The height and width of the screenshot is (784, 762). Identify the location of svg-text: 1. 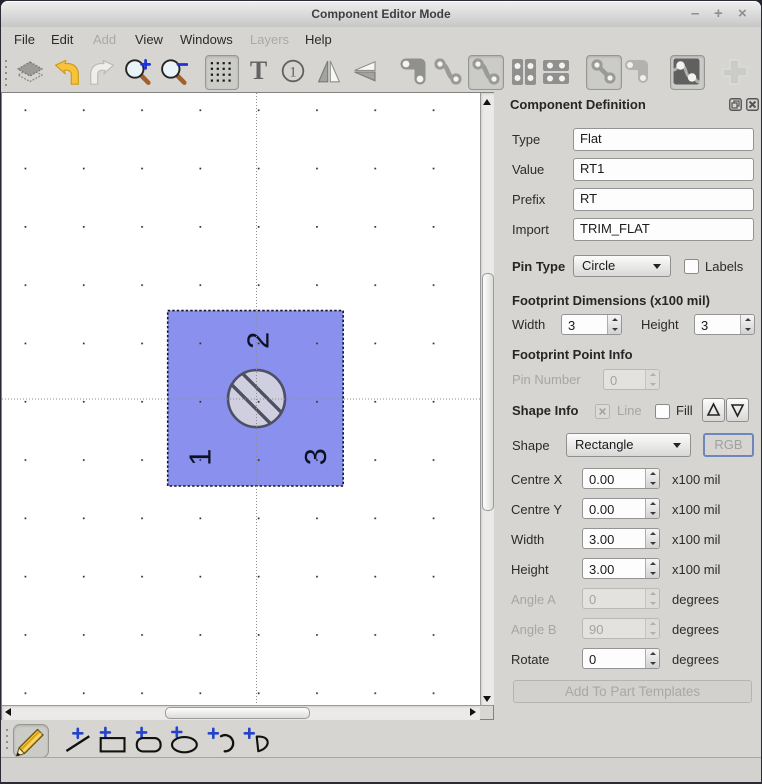
(293, 73).